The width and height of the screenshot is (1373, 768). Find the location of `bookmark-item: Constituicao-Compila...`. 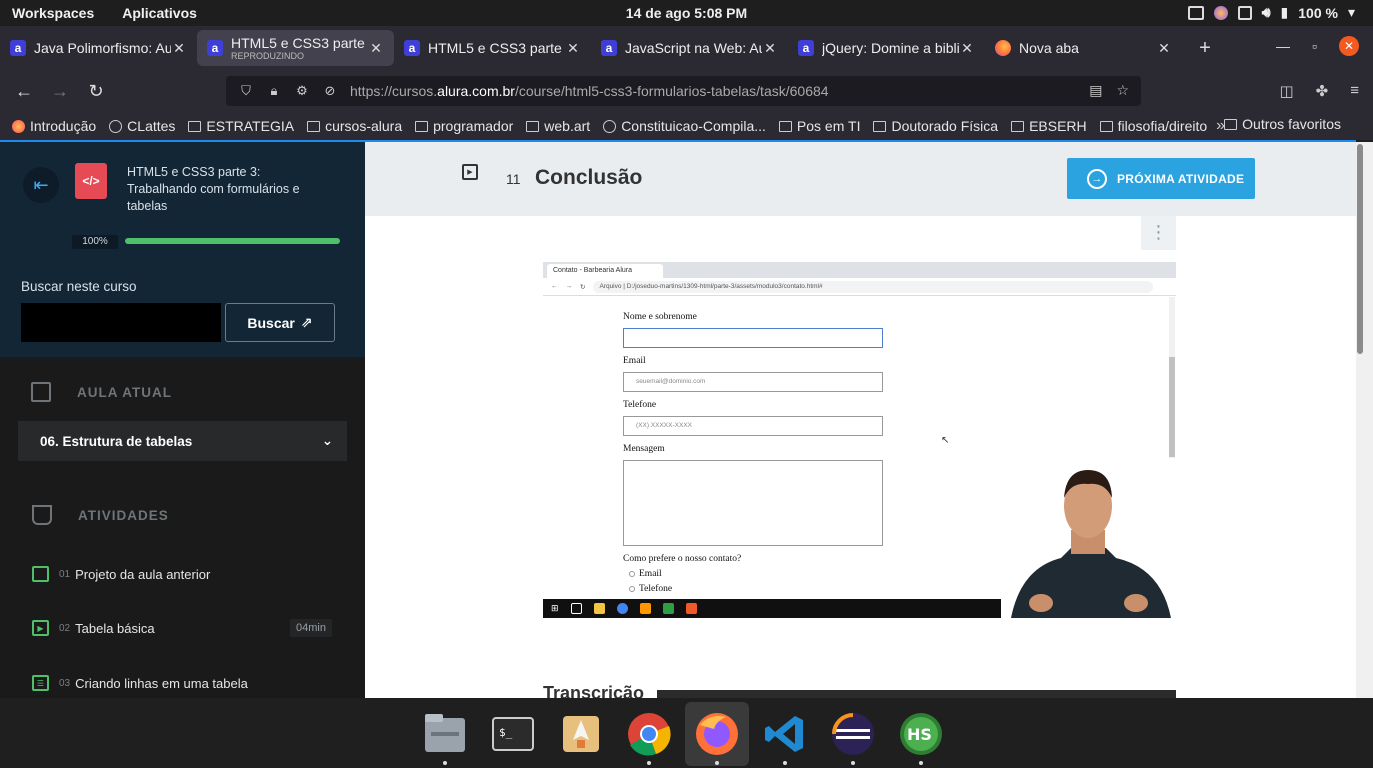

bookmark-item: Constituicao-Compila... is located at coordinates (684, 126).